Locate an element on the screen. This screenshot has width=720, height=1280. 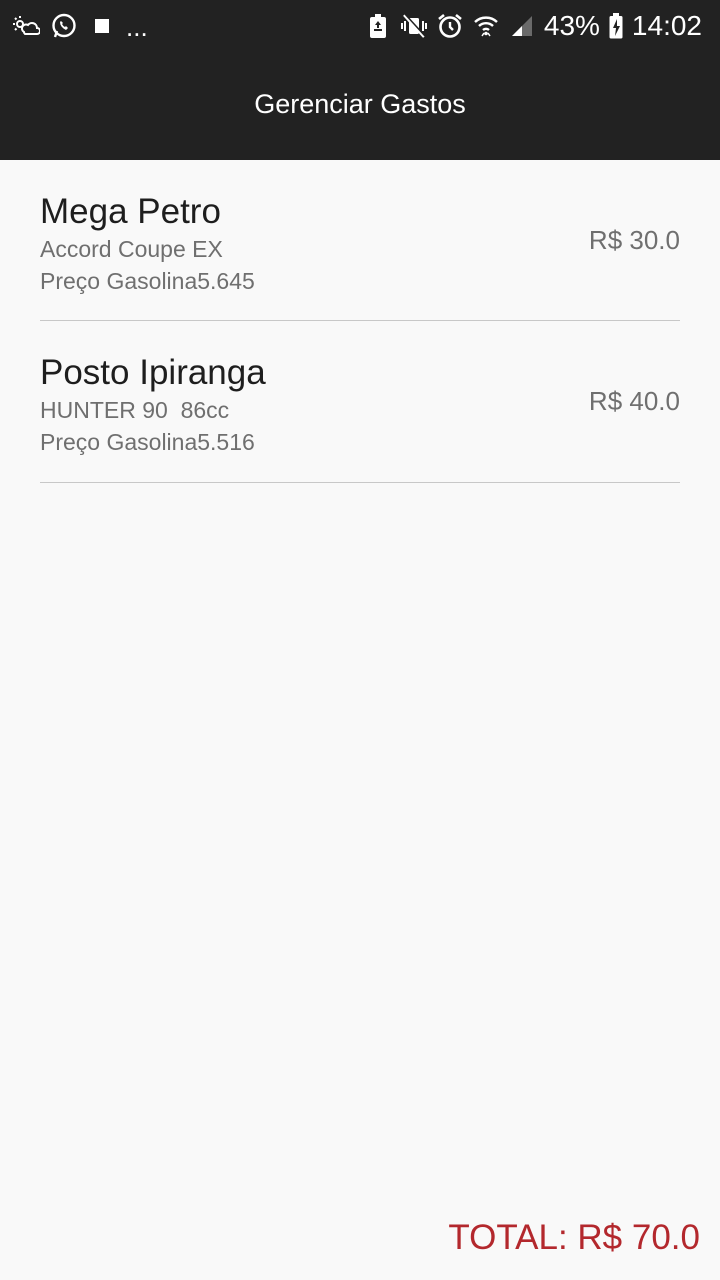
expense-amount: R$ 30.0 is located at coordinates (634, 240).